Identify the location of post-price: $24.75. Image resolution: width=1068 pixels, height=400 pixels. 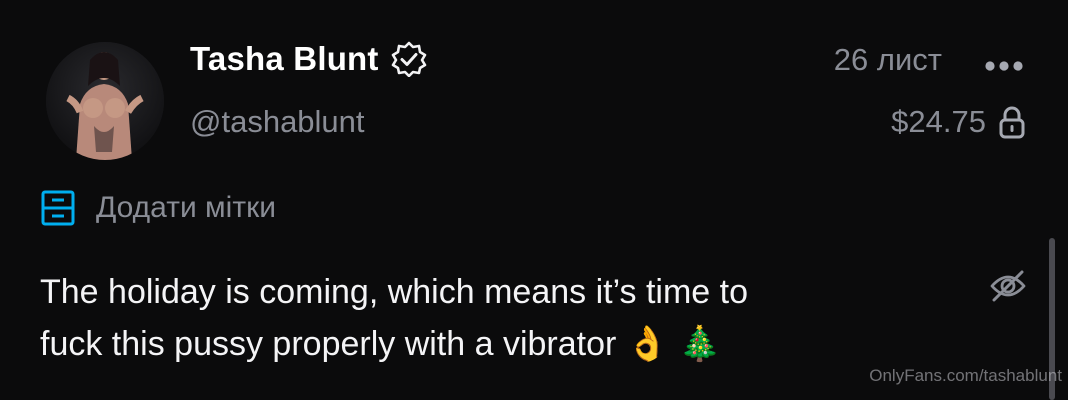
(958, 122).